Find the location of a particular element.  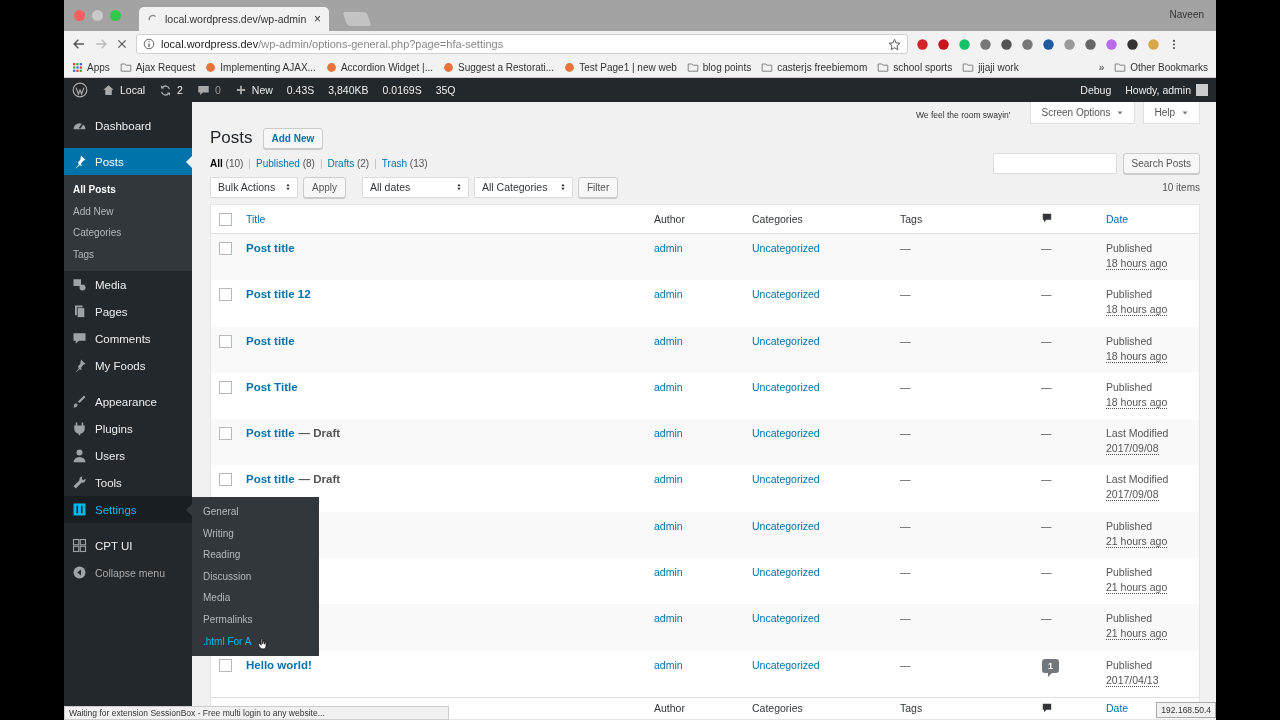

menu-item: Plugins is located at coordinates (128, 429).